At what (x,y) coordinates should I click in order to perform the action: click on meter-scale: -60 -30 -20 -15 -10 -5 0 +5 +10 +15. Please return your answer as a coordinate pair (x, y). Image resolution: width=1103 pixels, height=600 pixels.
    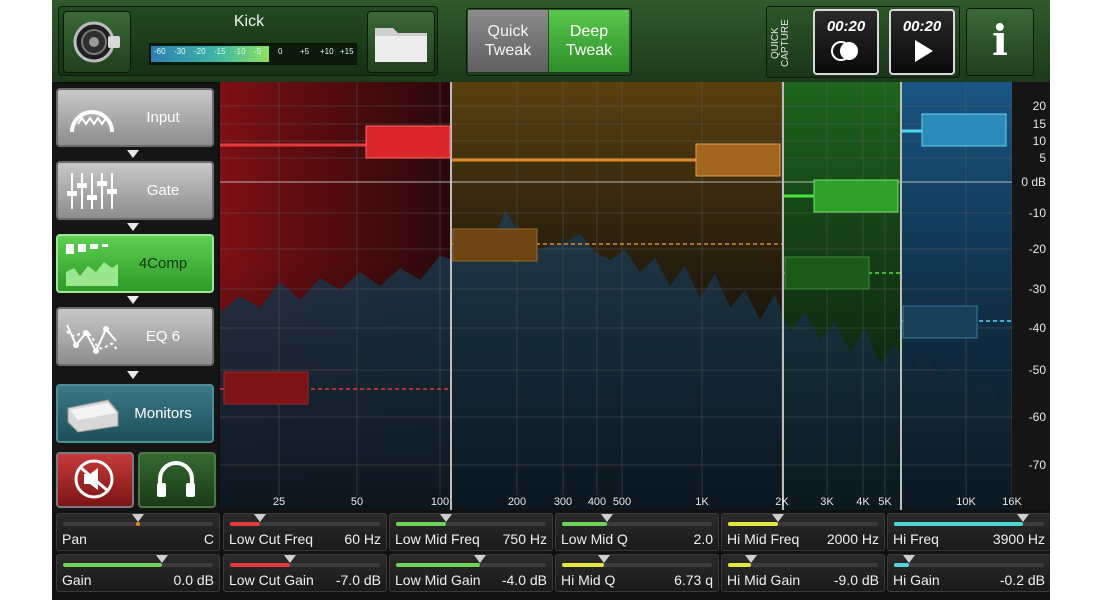
    Looking at the image, I should click on (253, 54).